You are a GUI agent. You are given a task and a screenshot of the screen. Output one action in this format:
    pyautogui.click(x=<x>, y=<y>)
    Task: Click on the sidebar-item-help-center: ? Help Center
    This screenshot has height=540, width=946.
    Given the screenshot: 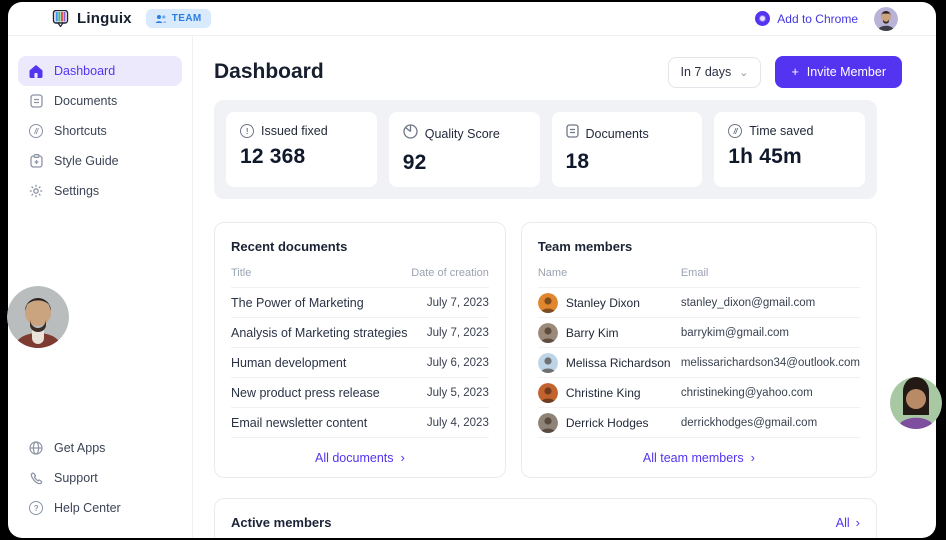 What is the action you would take?
    pyautogui.click(x=100, y=508)
    